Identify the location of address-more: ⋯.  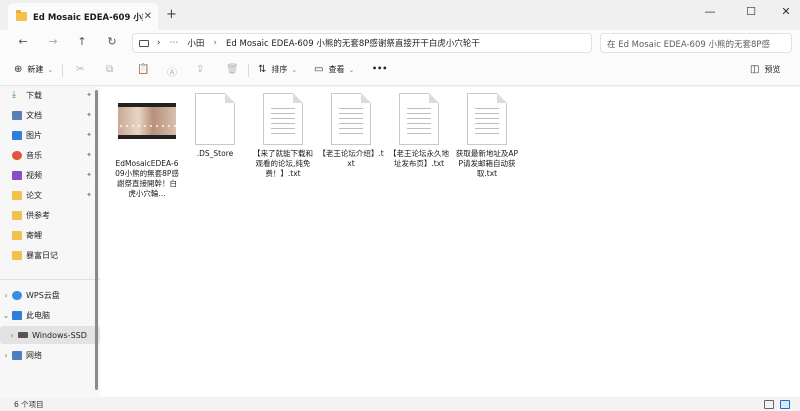
(173, 43).